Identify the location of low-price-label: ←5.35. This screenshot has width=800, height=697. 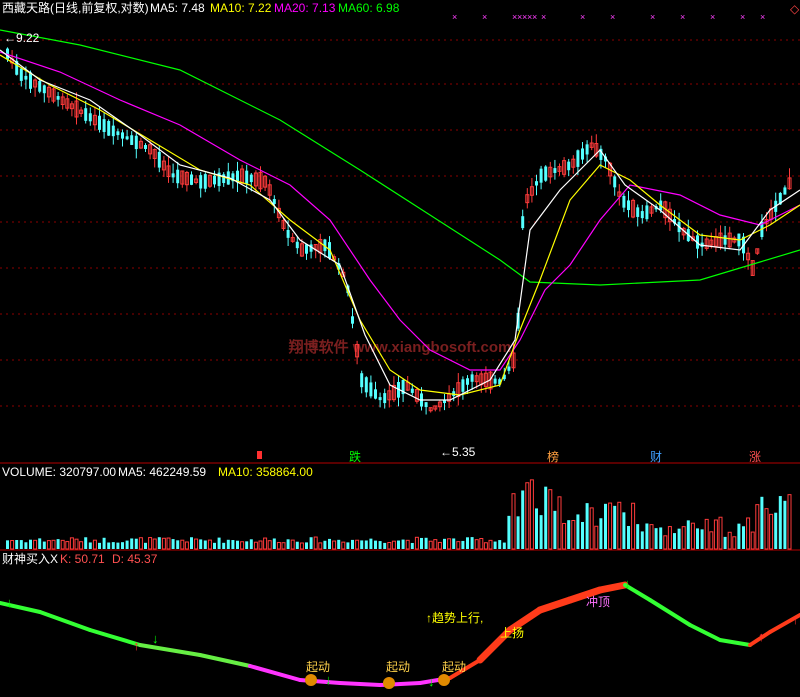
(458, 452).